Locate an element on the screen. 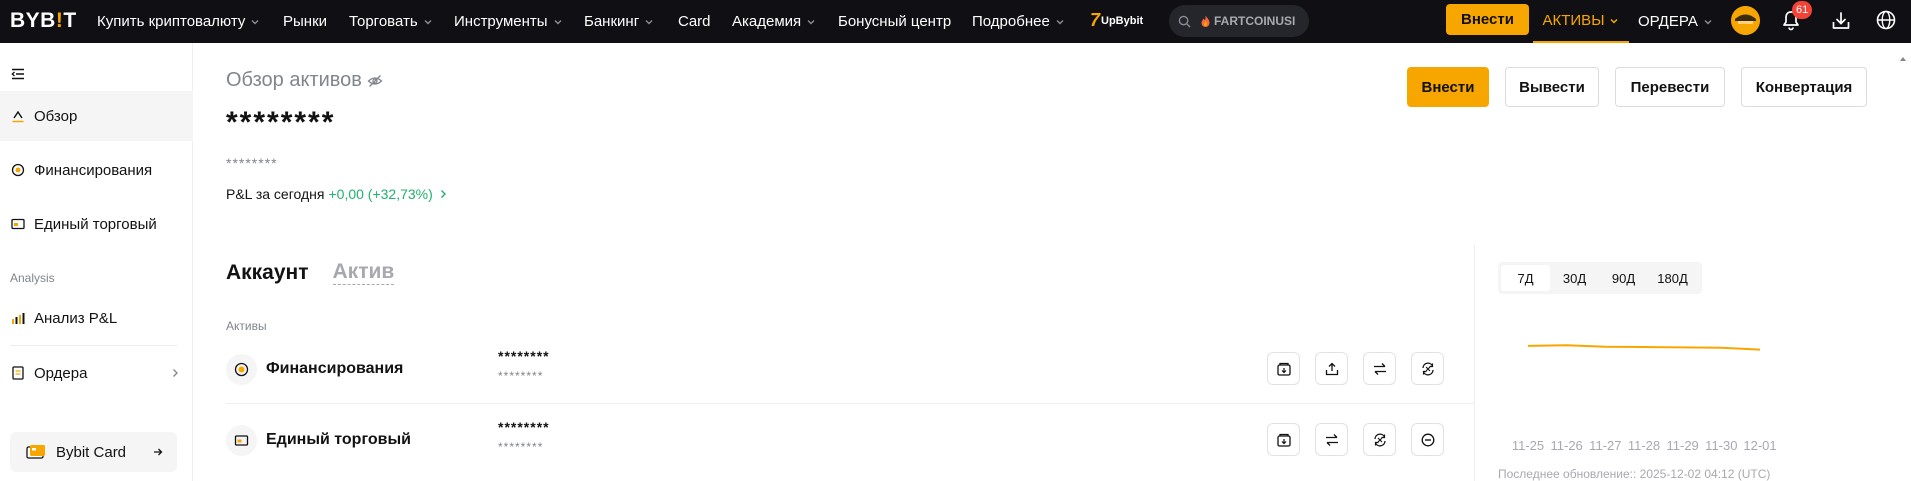  sidebar-item-label: Единый торговый is located at coordinates (95, 224).